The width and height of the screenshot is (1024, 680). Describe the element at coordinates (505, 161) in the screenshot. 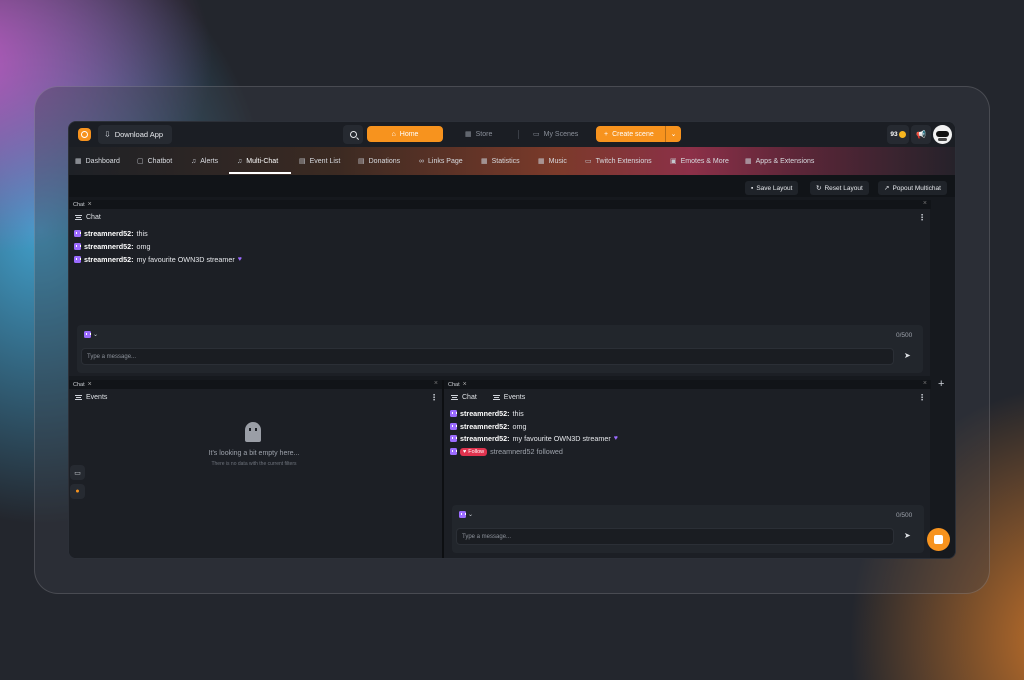

I see `menu-item-label: Statistics` at that location.